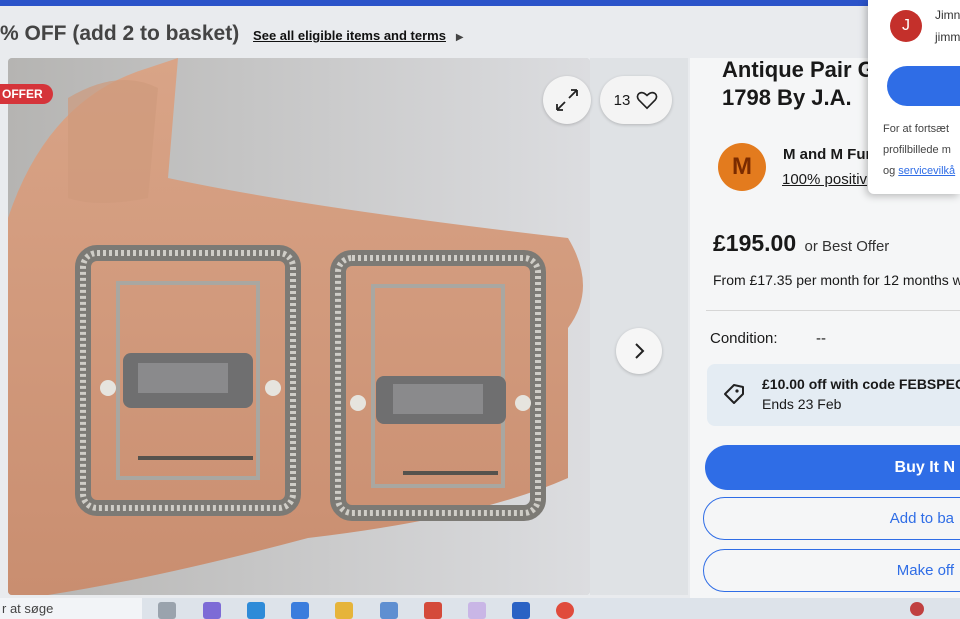  Describe the element at coordinates (167, 610) in the screenshot. I see `task-view-icon` at that location.